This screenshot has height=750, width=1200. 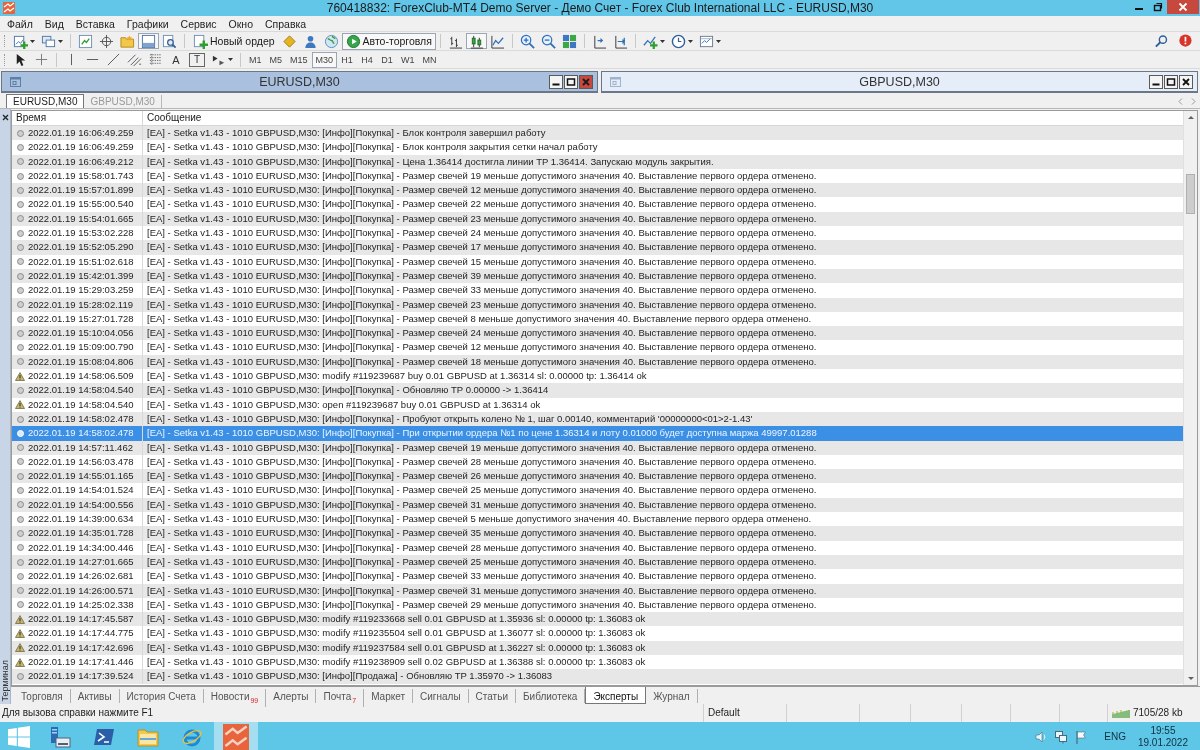 What do you see at coordinates (387, 59) in the screenshot?
I see `timeframe-button: D1` at bounding box center [387, 59].